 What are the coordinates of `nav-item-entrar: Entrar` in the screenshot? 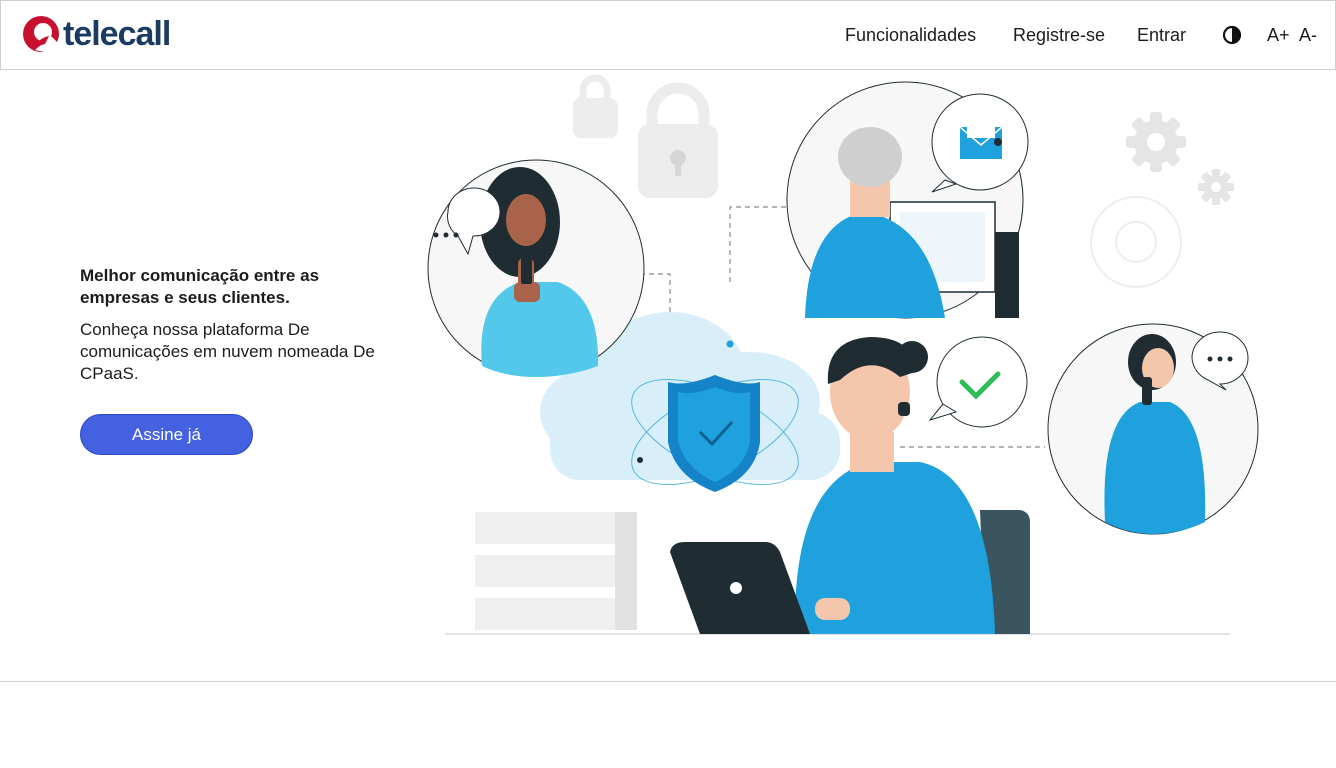 It's located at (1161, 35).